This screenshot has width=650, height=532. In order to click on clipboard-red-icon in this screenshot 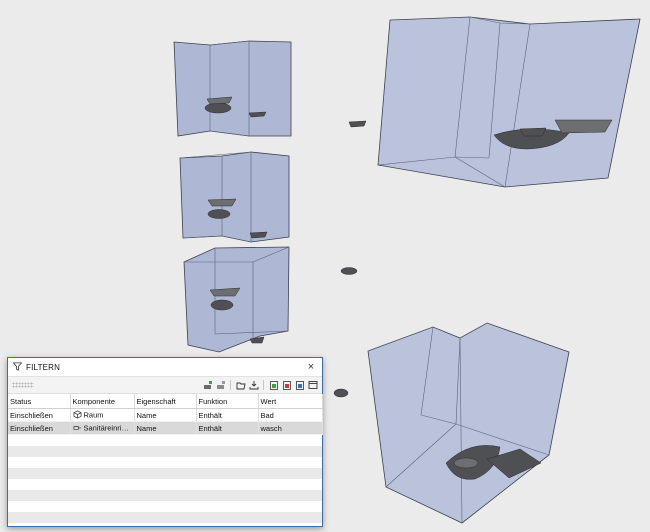, I will do `click(286, 385)`.